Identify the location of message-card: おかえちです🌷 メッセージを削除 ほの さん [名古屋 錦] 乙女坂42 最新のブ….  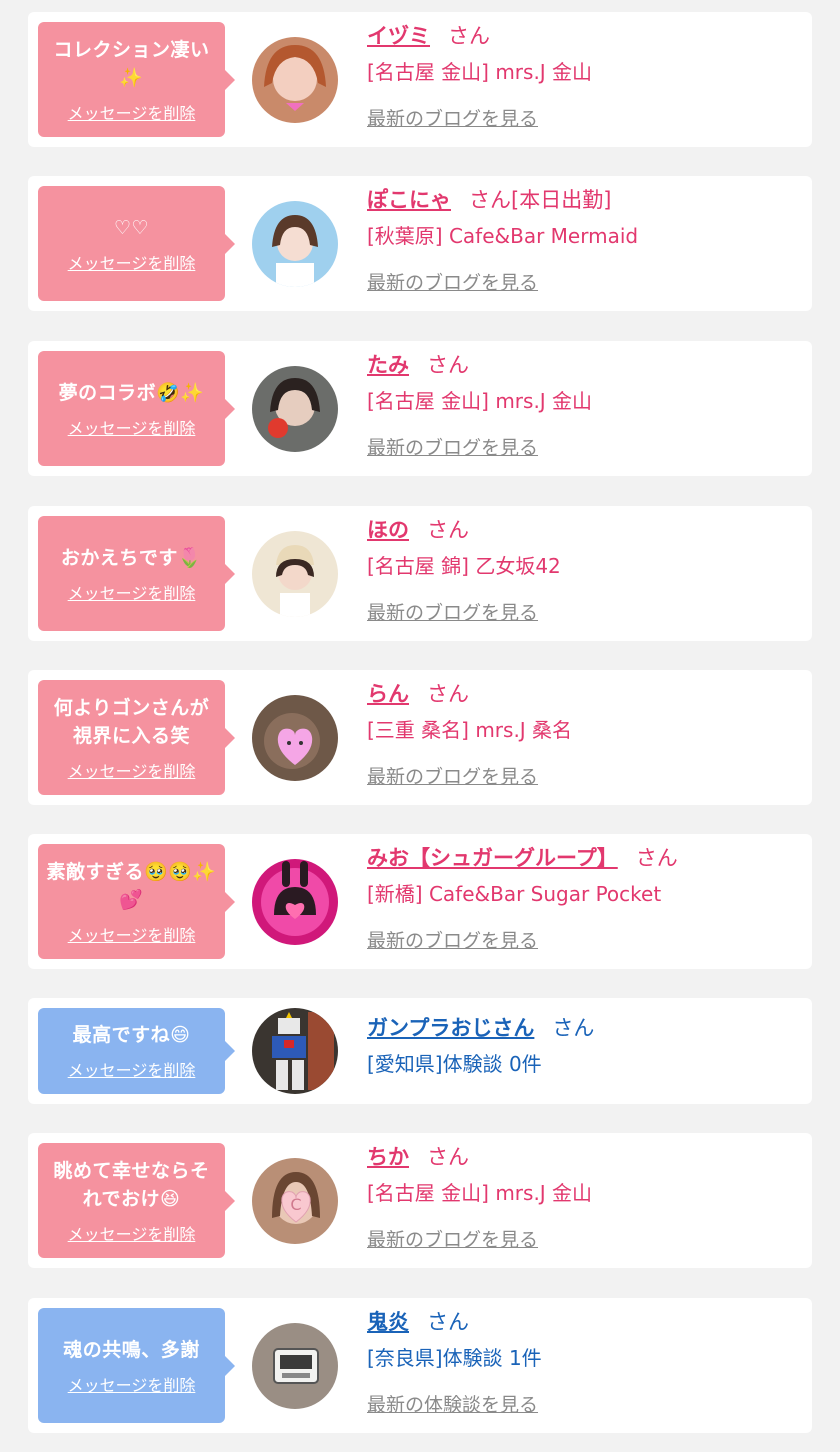
(420, 573).